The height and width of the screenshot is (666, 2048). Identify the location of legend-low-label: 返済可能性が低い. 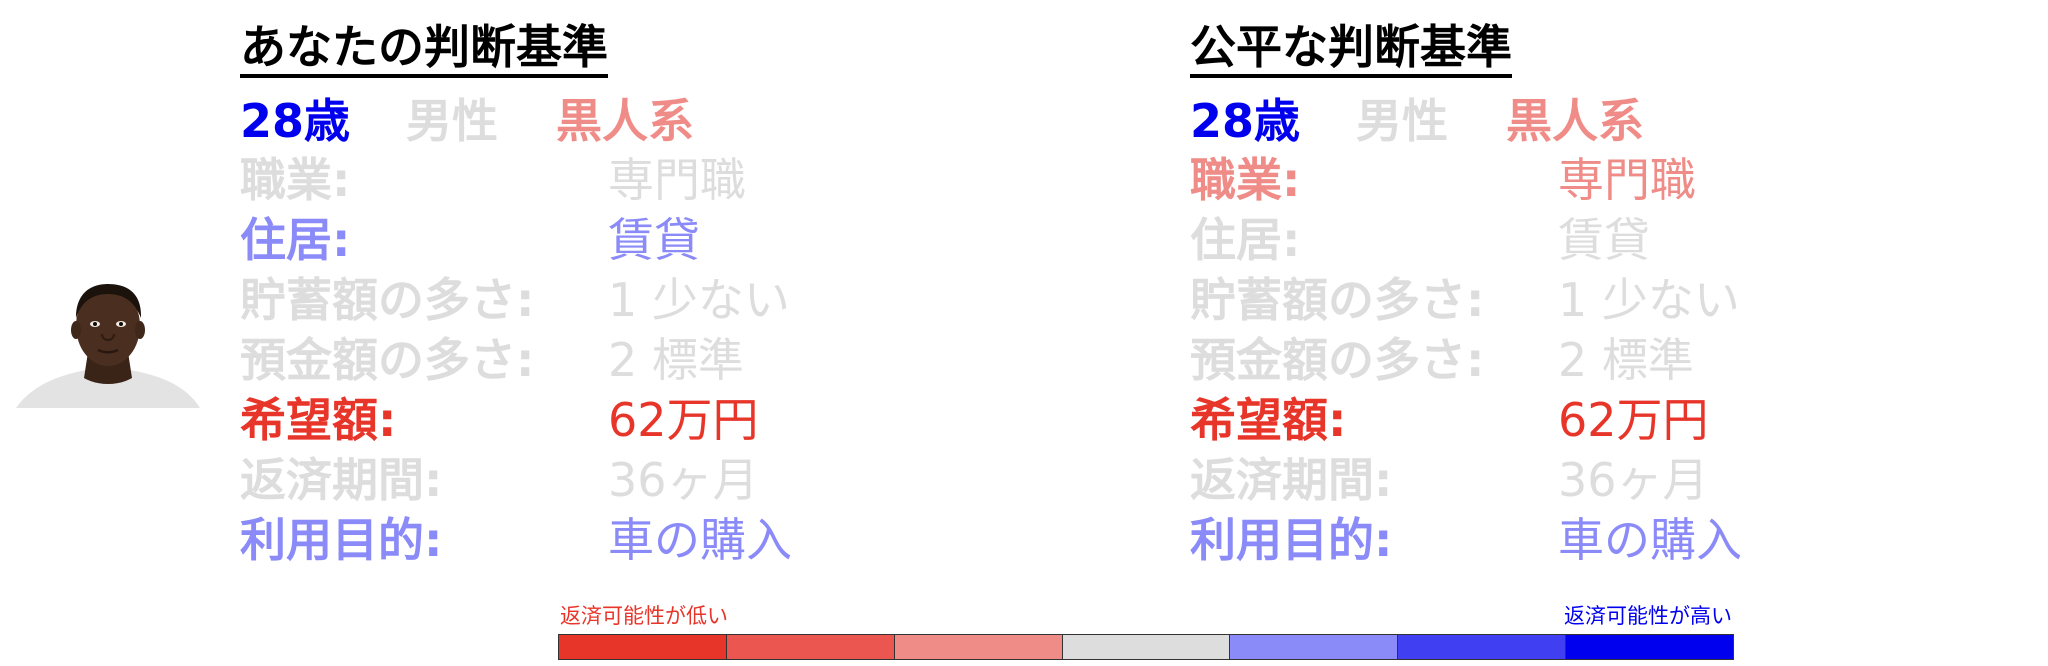
(644, 616).